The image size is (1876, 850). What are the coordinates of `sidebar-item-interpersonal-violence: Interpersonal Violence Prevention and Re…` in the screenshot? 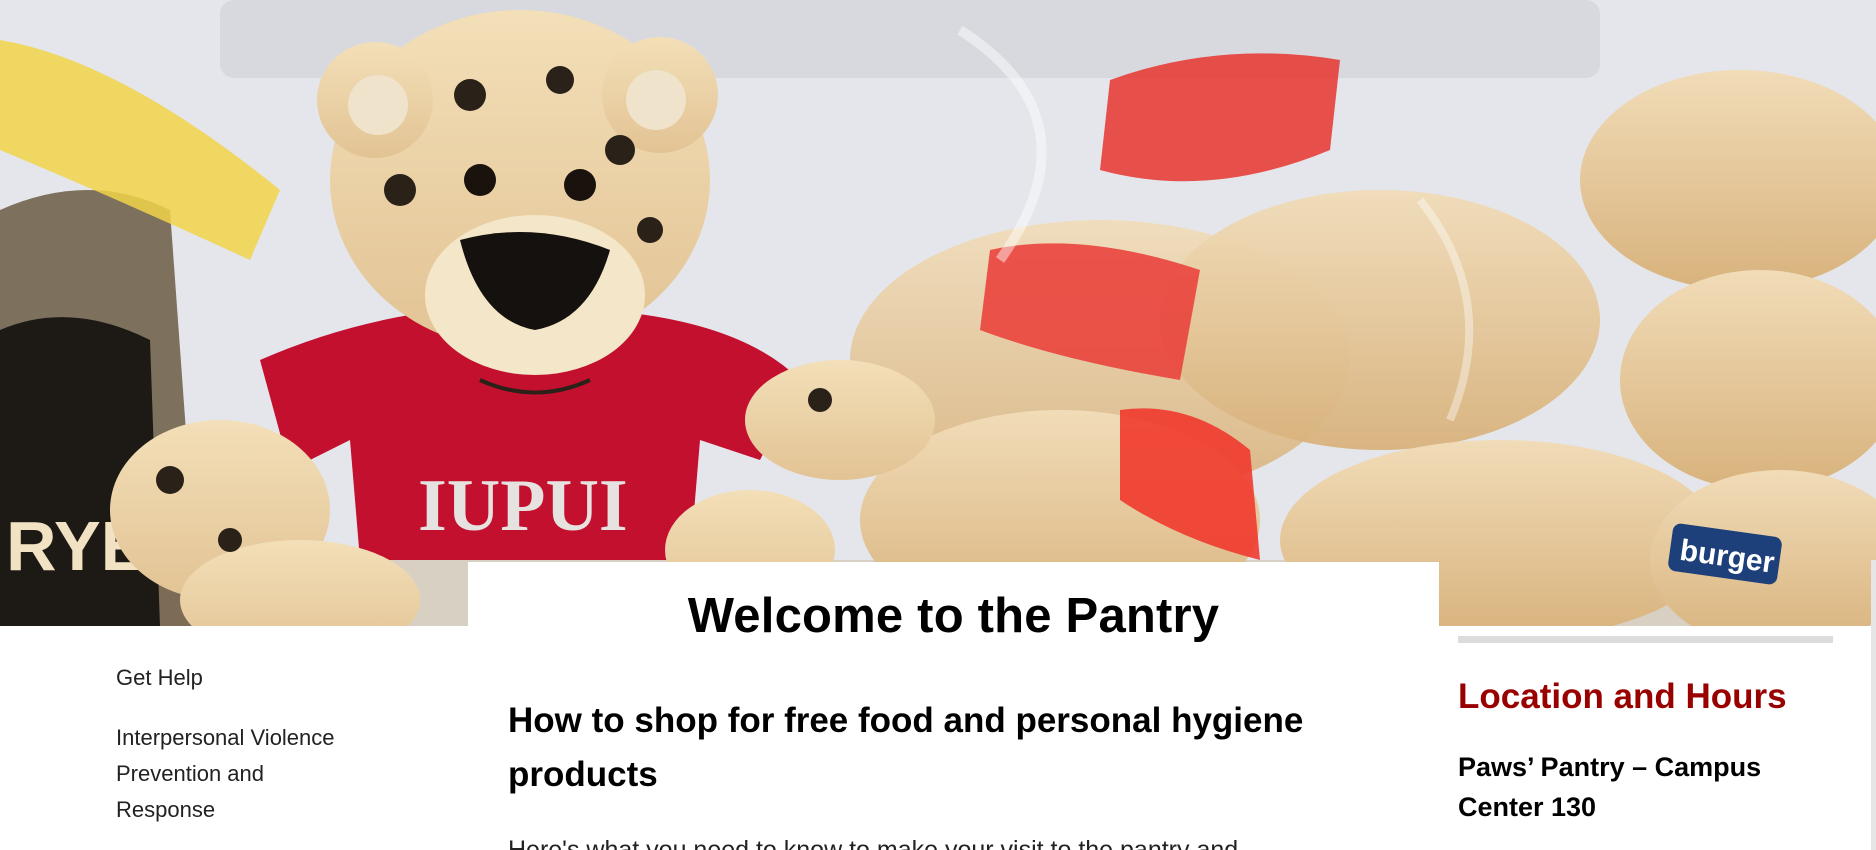 It's located at (236, 774).